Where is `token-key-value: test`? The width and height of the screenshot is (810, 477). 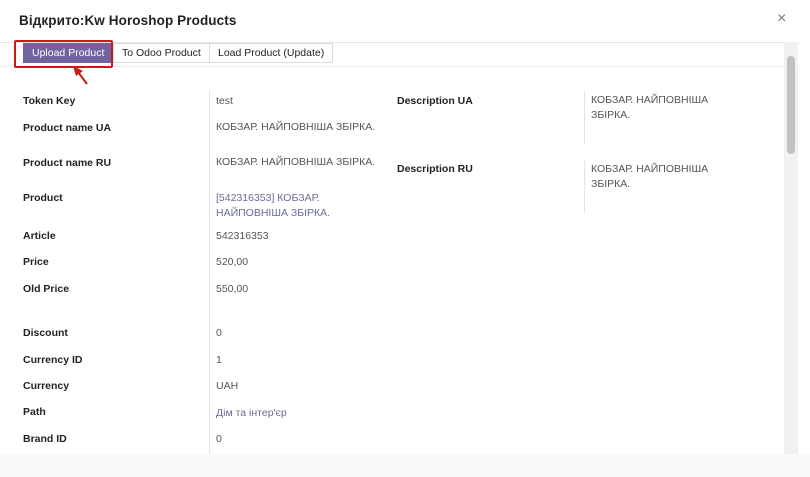 token-key-value: test is located at coordinates (224, 101).